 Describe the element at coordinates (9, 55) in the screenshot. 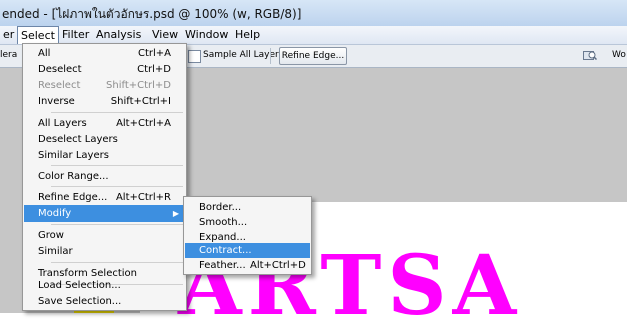

I see `tolerance-label: lera` at that location.